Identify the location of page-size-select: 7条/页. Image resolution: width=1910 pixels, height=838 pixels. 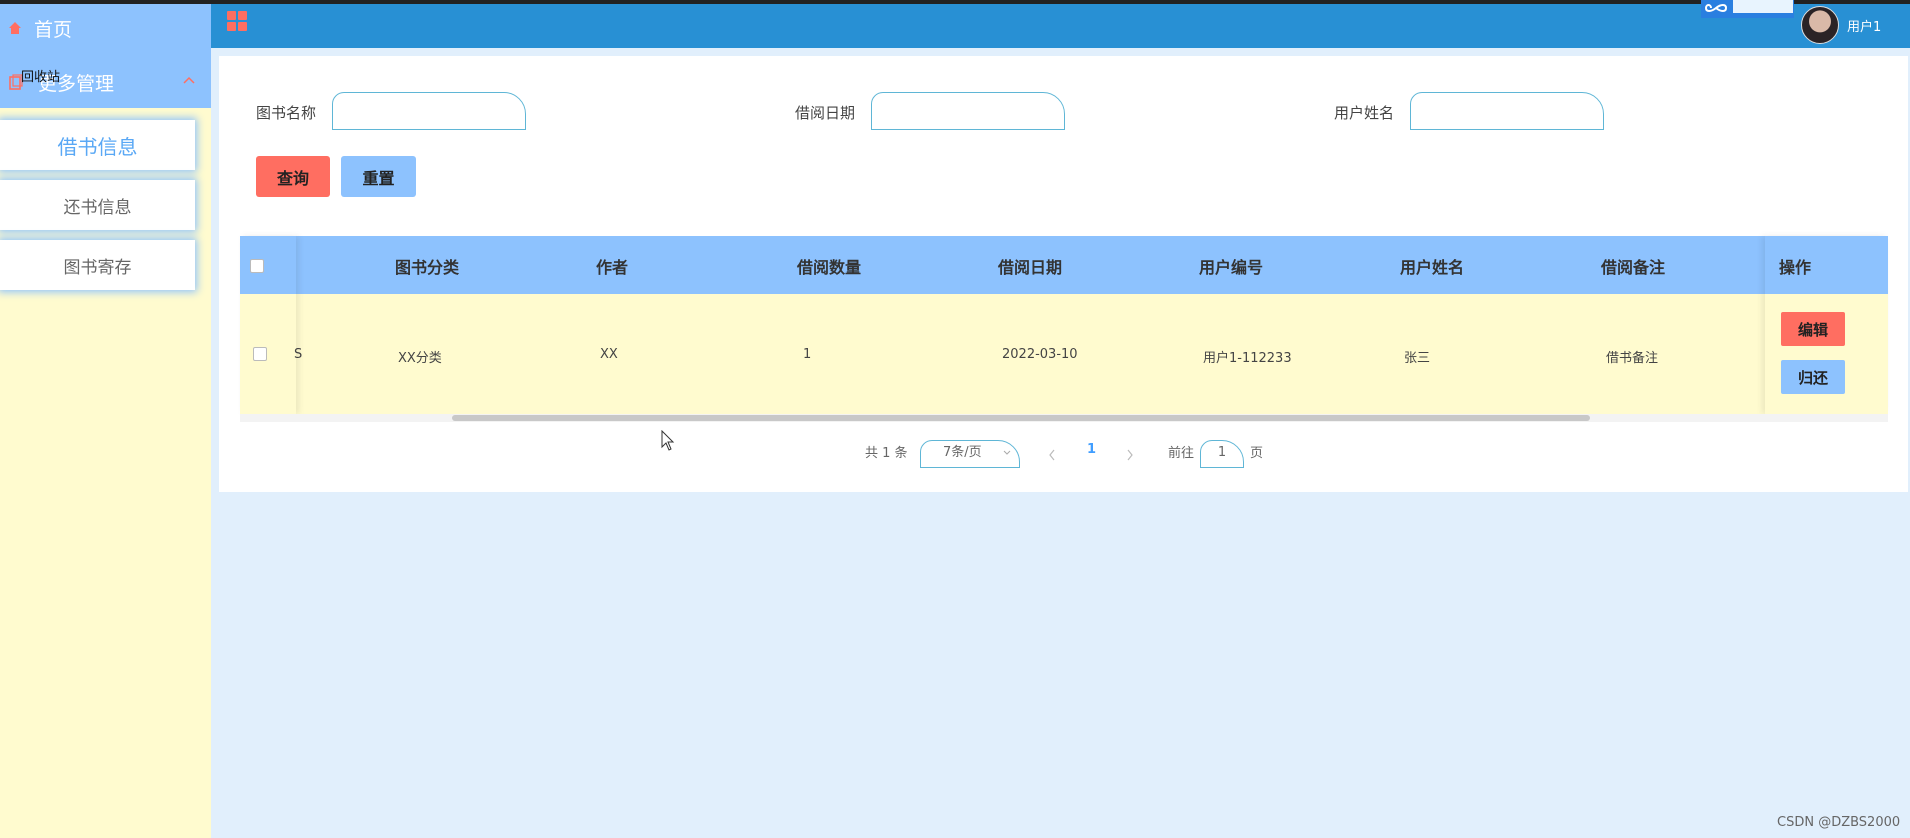
(970, 454).